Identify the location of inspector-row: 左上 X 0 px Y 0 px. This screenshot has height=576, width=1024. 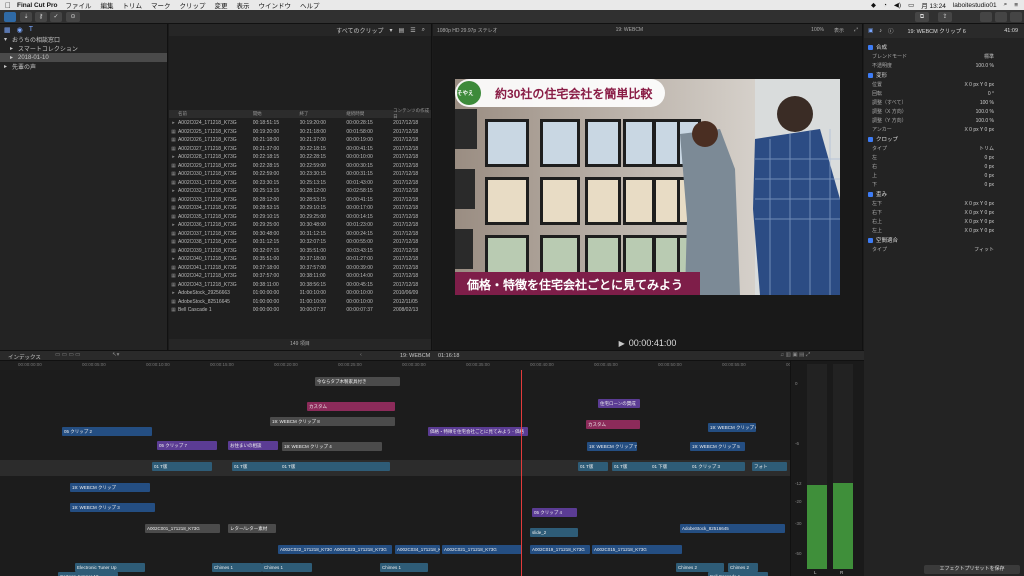
(944, 230).